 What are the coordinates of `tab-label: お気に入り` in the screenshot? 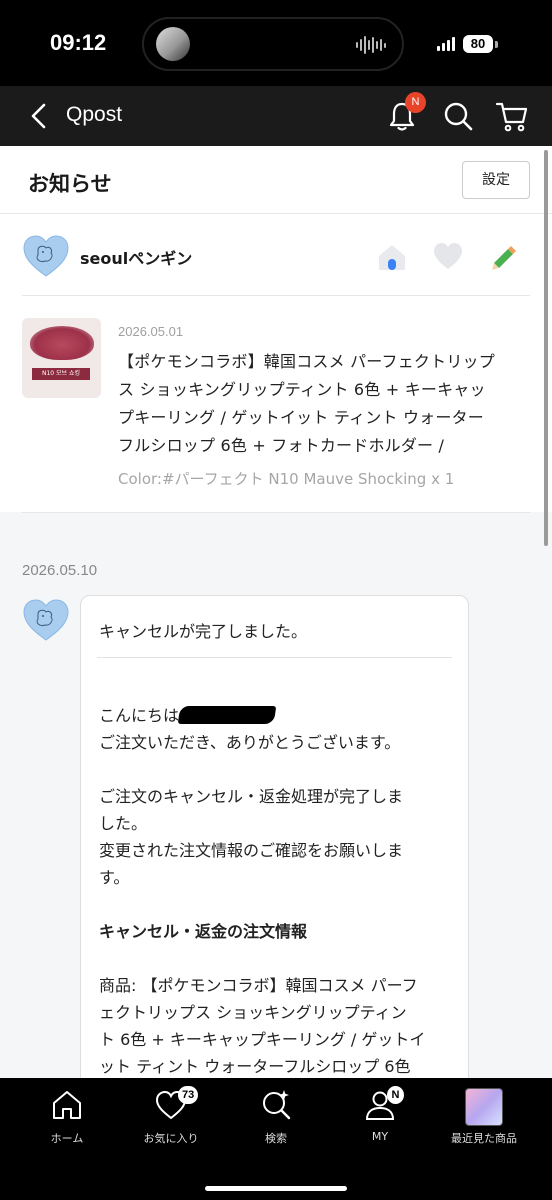 It's located at (171, 1138).